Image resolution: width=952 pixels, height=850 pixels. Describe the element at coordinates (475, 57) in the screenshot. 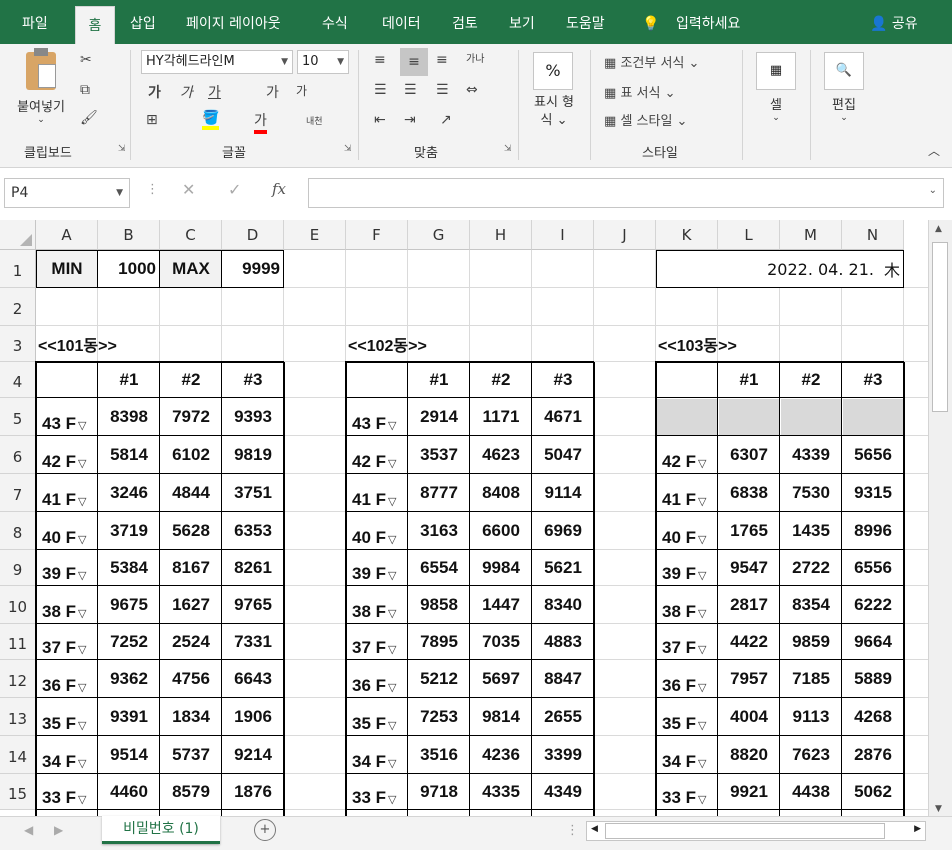

I see `wrap-text-button: 가나` at that location.